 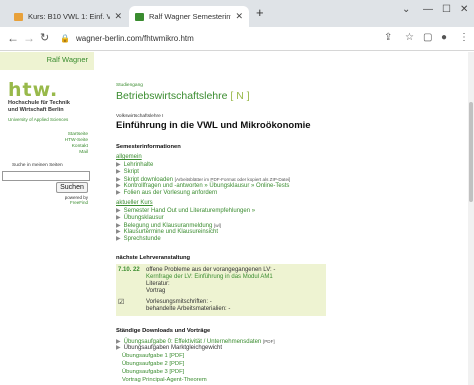 I want to click on logo-mark: htw., so click(x=33, y=90).